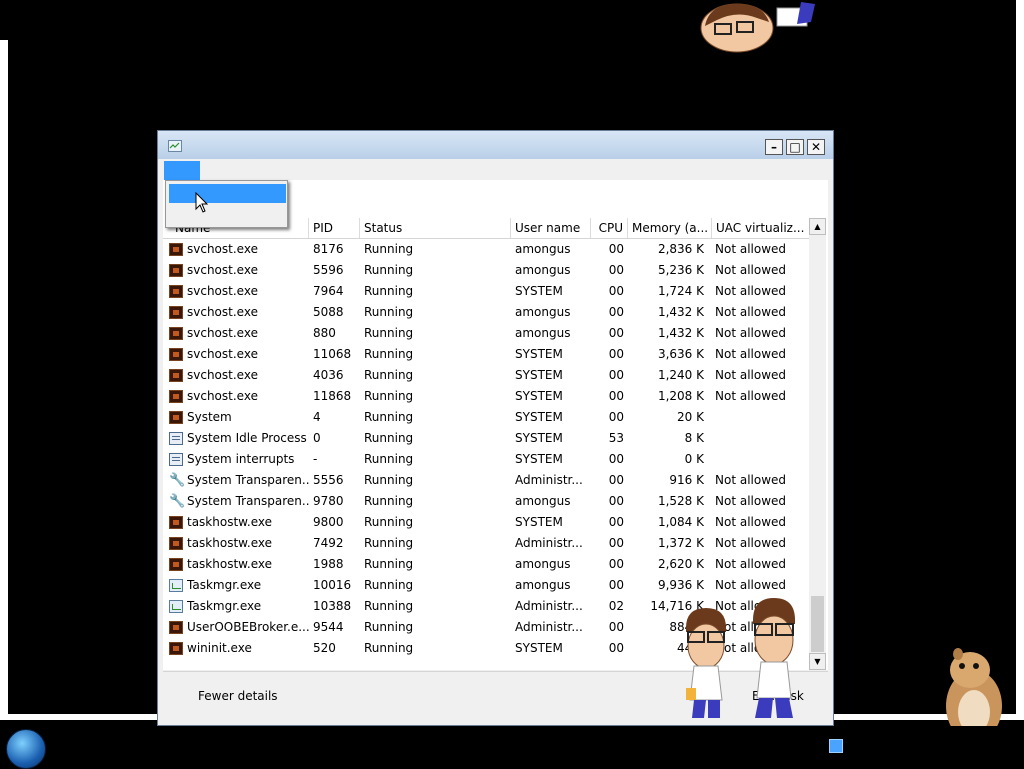 The image size is (1024, 769). Describe the element at coordinates (817, 444) in the screenshot. I see `vertical-scrollbar: ▲ ▼` at that location.